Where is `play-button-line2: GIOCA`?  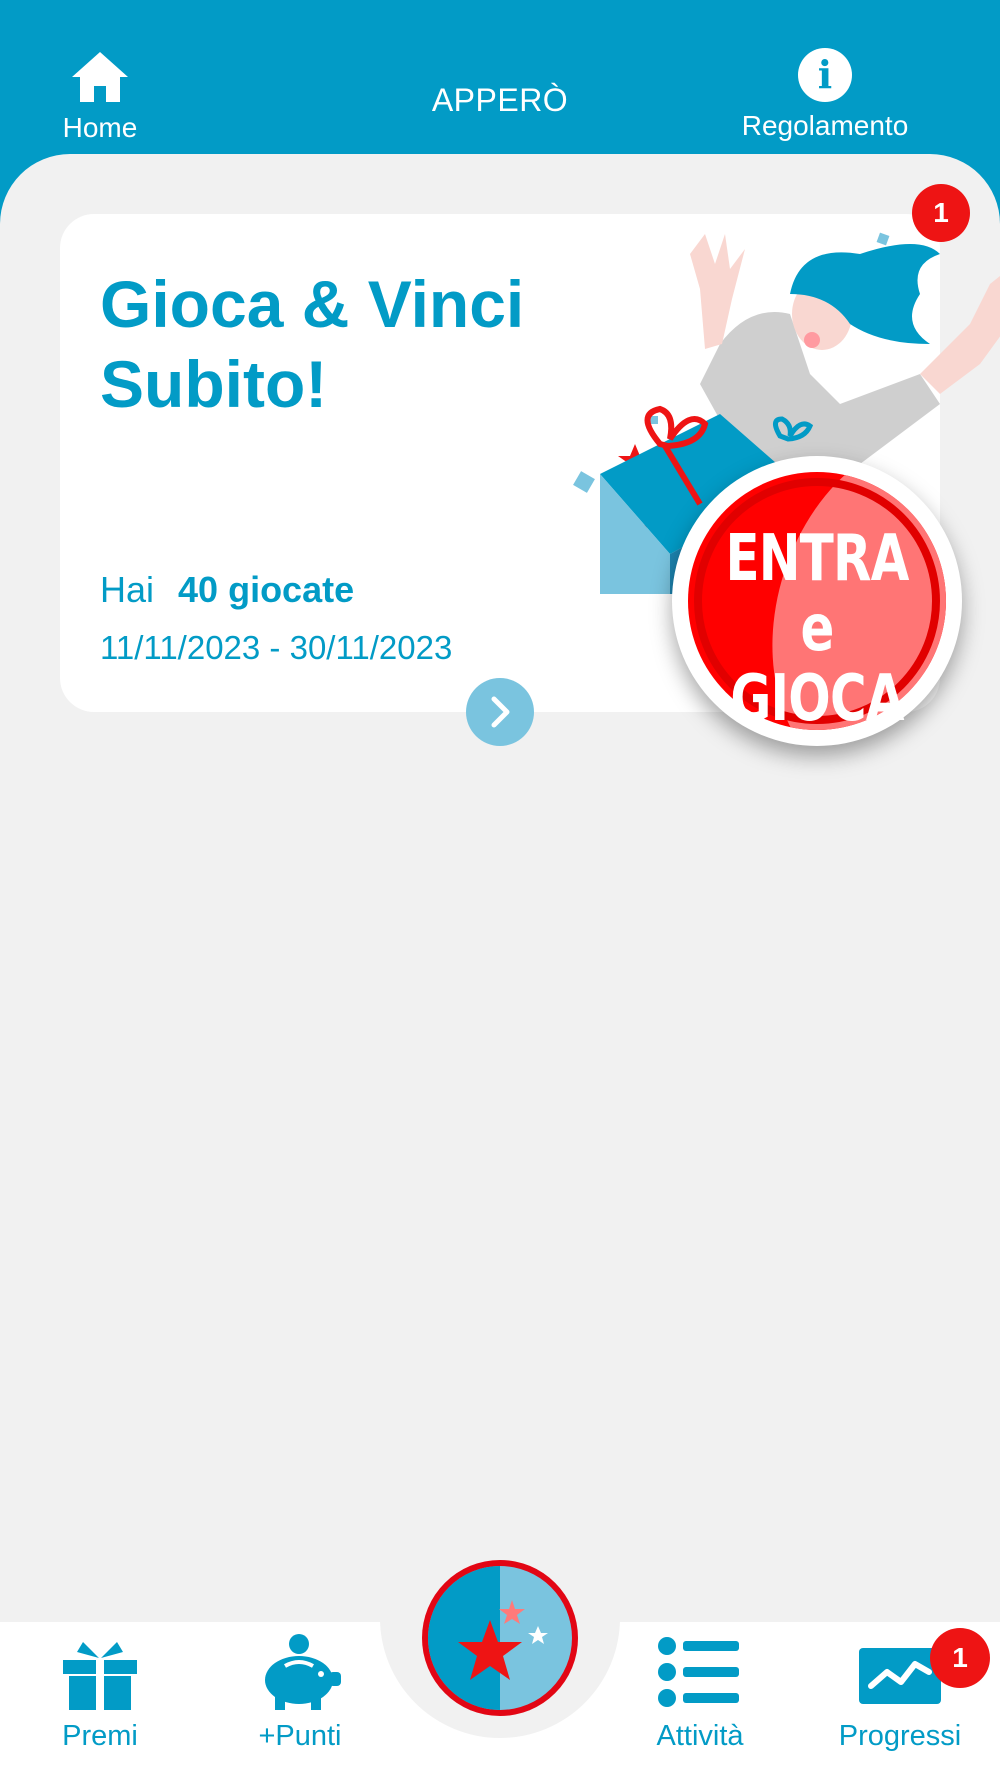
play-button-line2: GIOCA is located at coordinates (817, 699).